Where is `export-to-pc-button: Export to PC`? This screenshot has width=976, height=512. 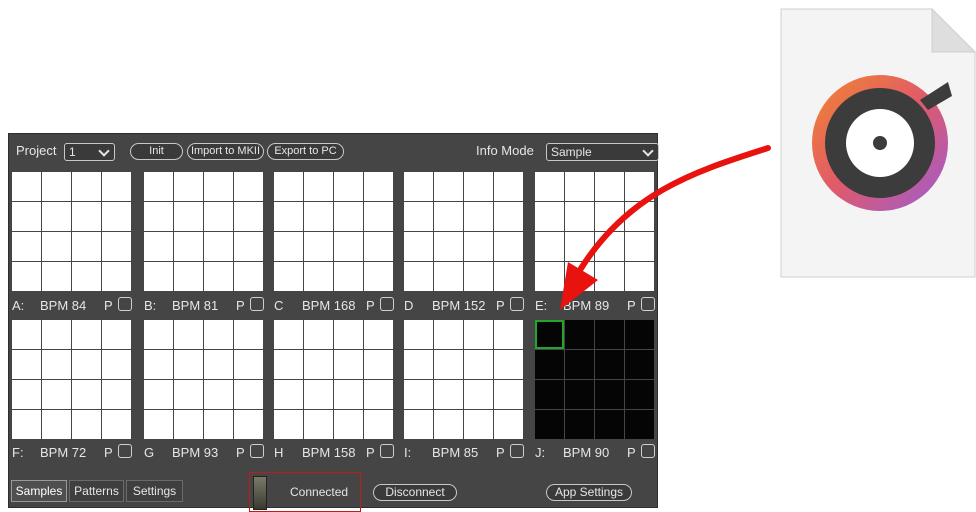 export-to-pc-button: Export to PC is located at coordinates (305, 151).